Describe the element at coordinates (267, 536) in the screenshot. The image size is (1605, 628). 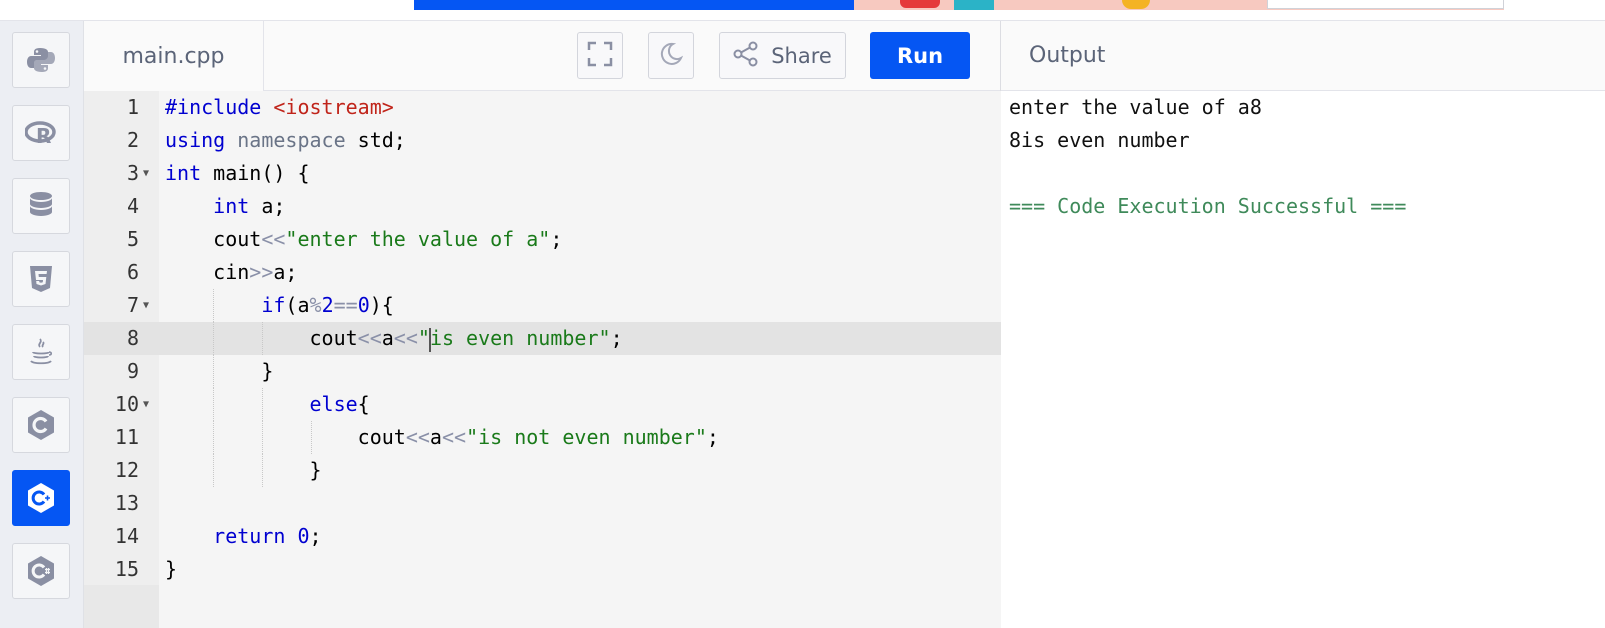
I see `code-line-text: return 0;` at that location.